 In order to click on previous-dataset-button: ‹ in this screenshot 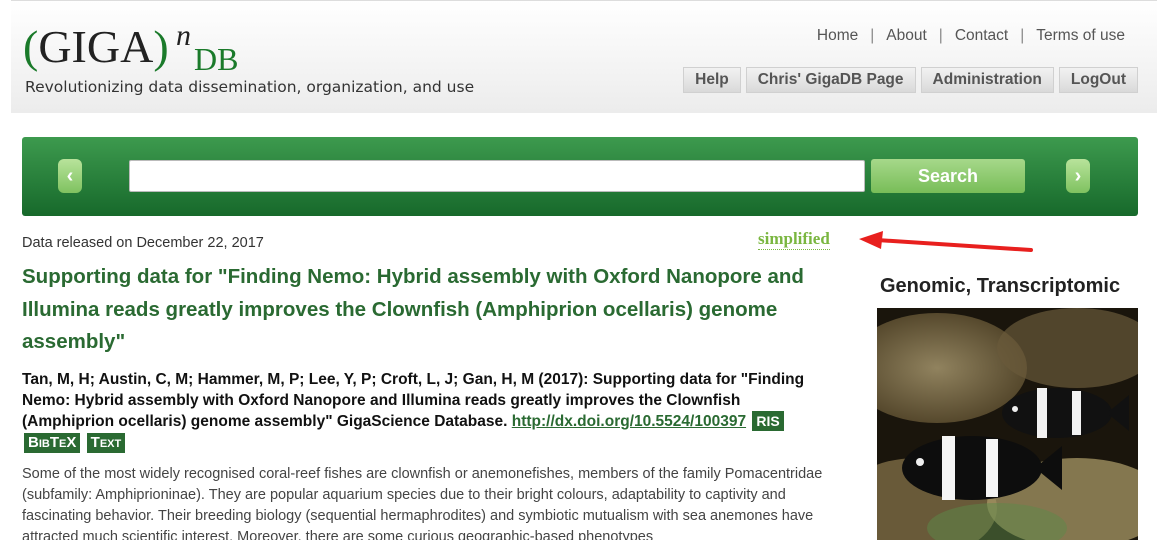, I will do `click(70, 176)`.